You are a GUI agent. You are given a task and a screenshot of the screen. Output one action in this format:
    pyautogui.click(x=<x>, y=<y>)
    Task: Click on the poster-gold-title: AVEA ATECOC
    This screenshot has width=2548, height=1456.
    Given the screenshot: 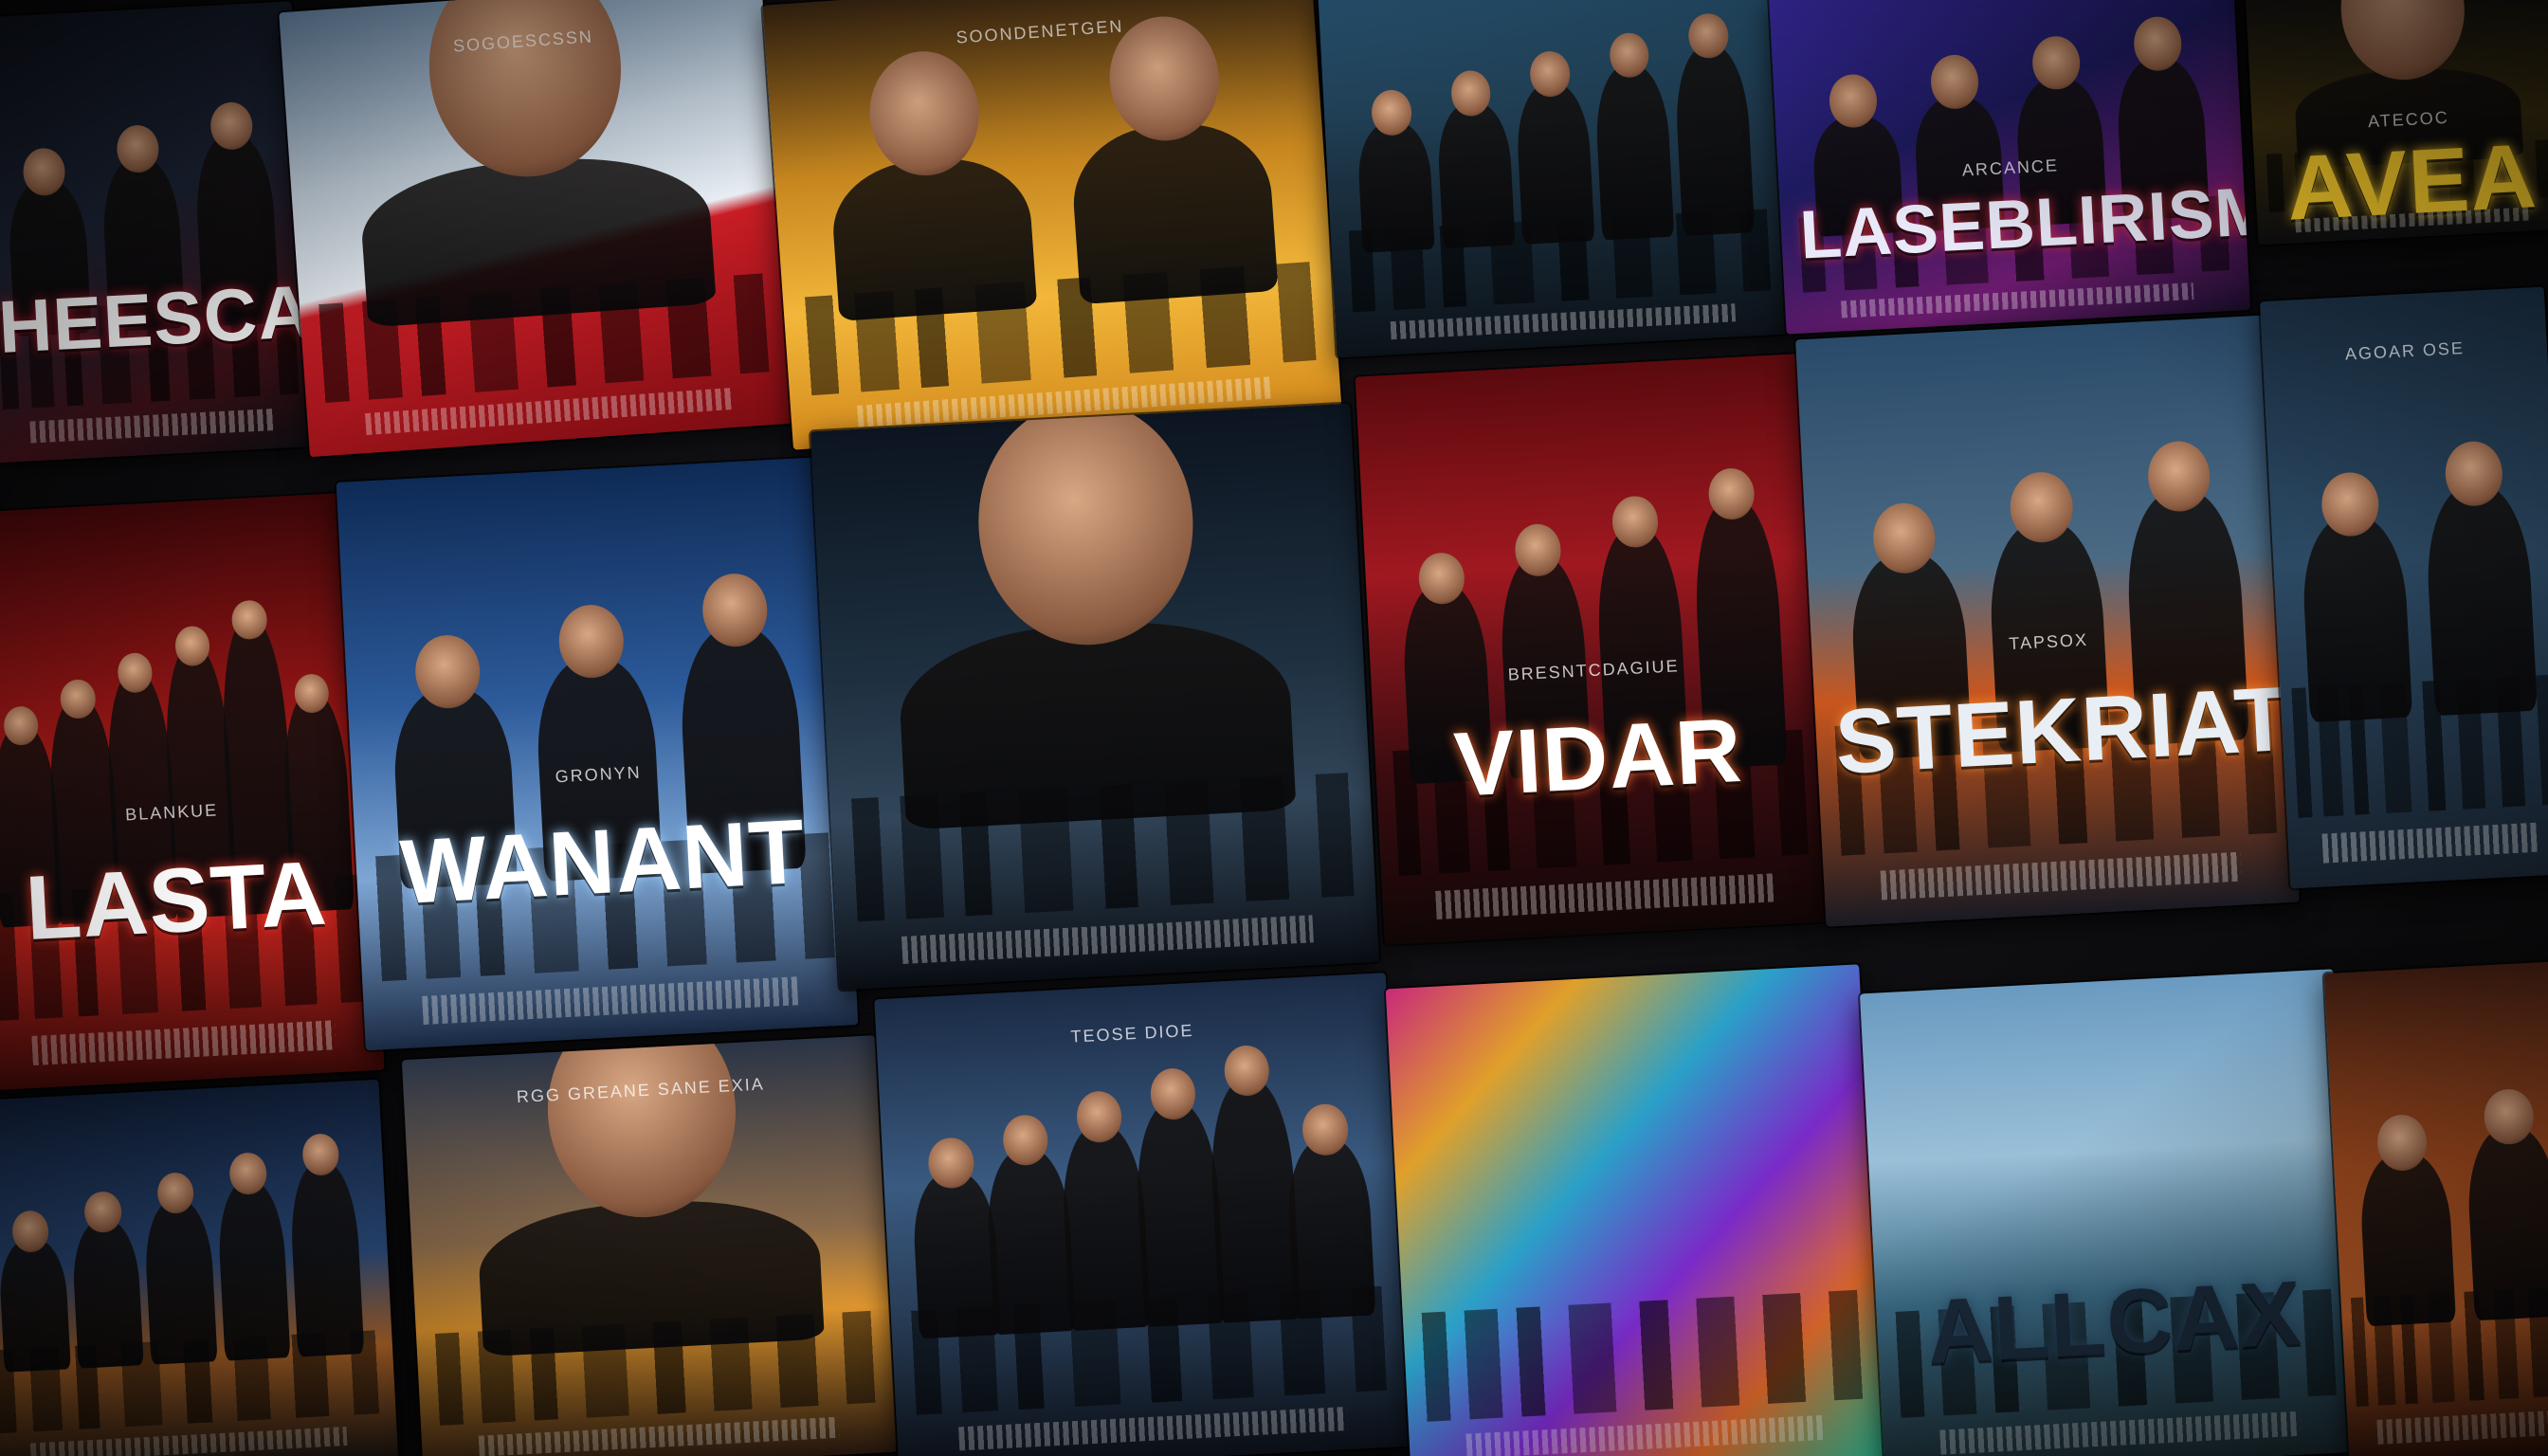 What is the action you would take?
    pyautogui.click(x=2396, y=123)
    